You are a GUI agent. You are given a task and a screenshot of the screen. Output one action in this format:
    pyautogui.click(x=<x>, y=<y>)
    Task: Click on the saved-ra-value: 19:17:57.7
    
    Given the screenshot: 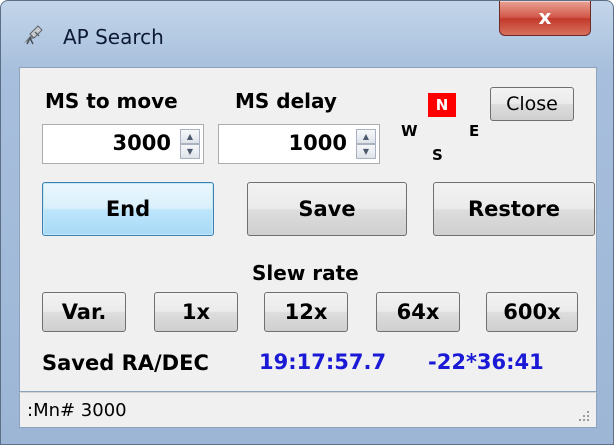 What is the action you would take?
    pyautogui.click(x=323, y=362)
    